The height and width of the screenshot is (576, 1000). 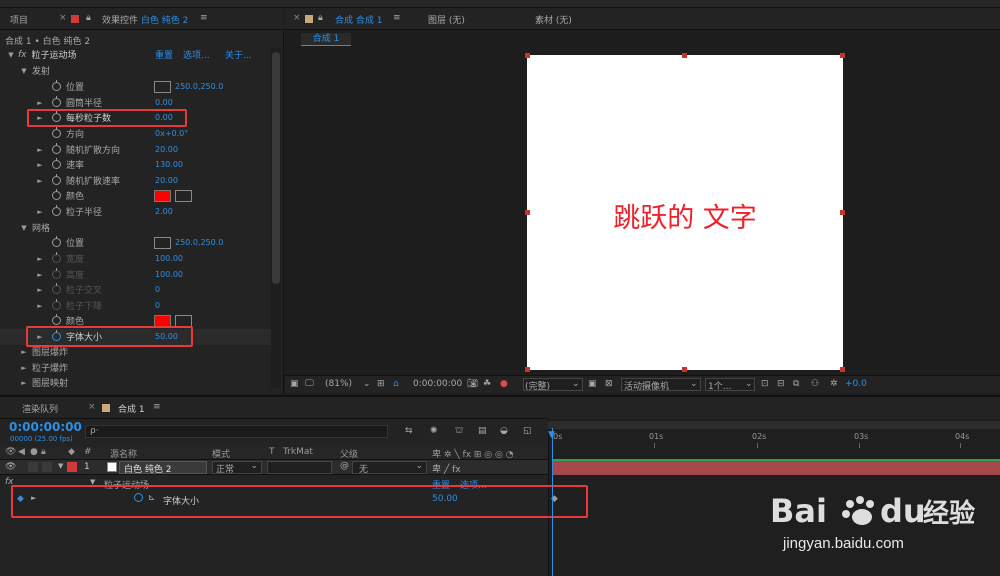 What do you see at coordinates (482, 431) in the screenshot?
I see `frame-blending-icon: ▤` at bounding box center [482, 431].